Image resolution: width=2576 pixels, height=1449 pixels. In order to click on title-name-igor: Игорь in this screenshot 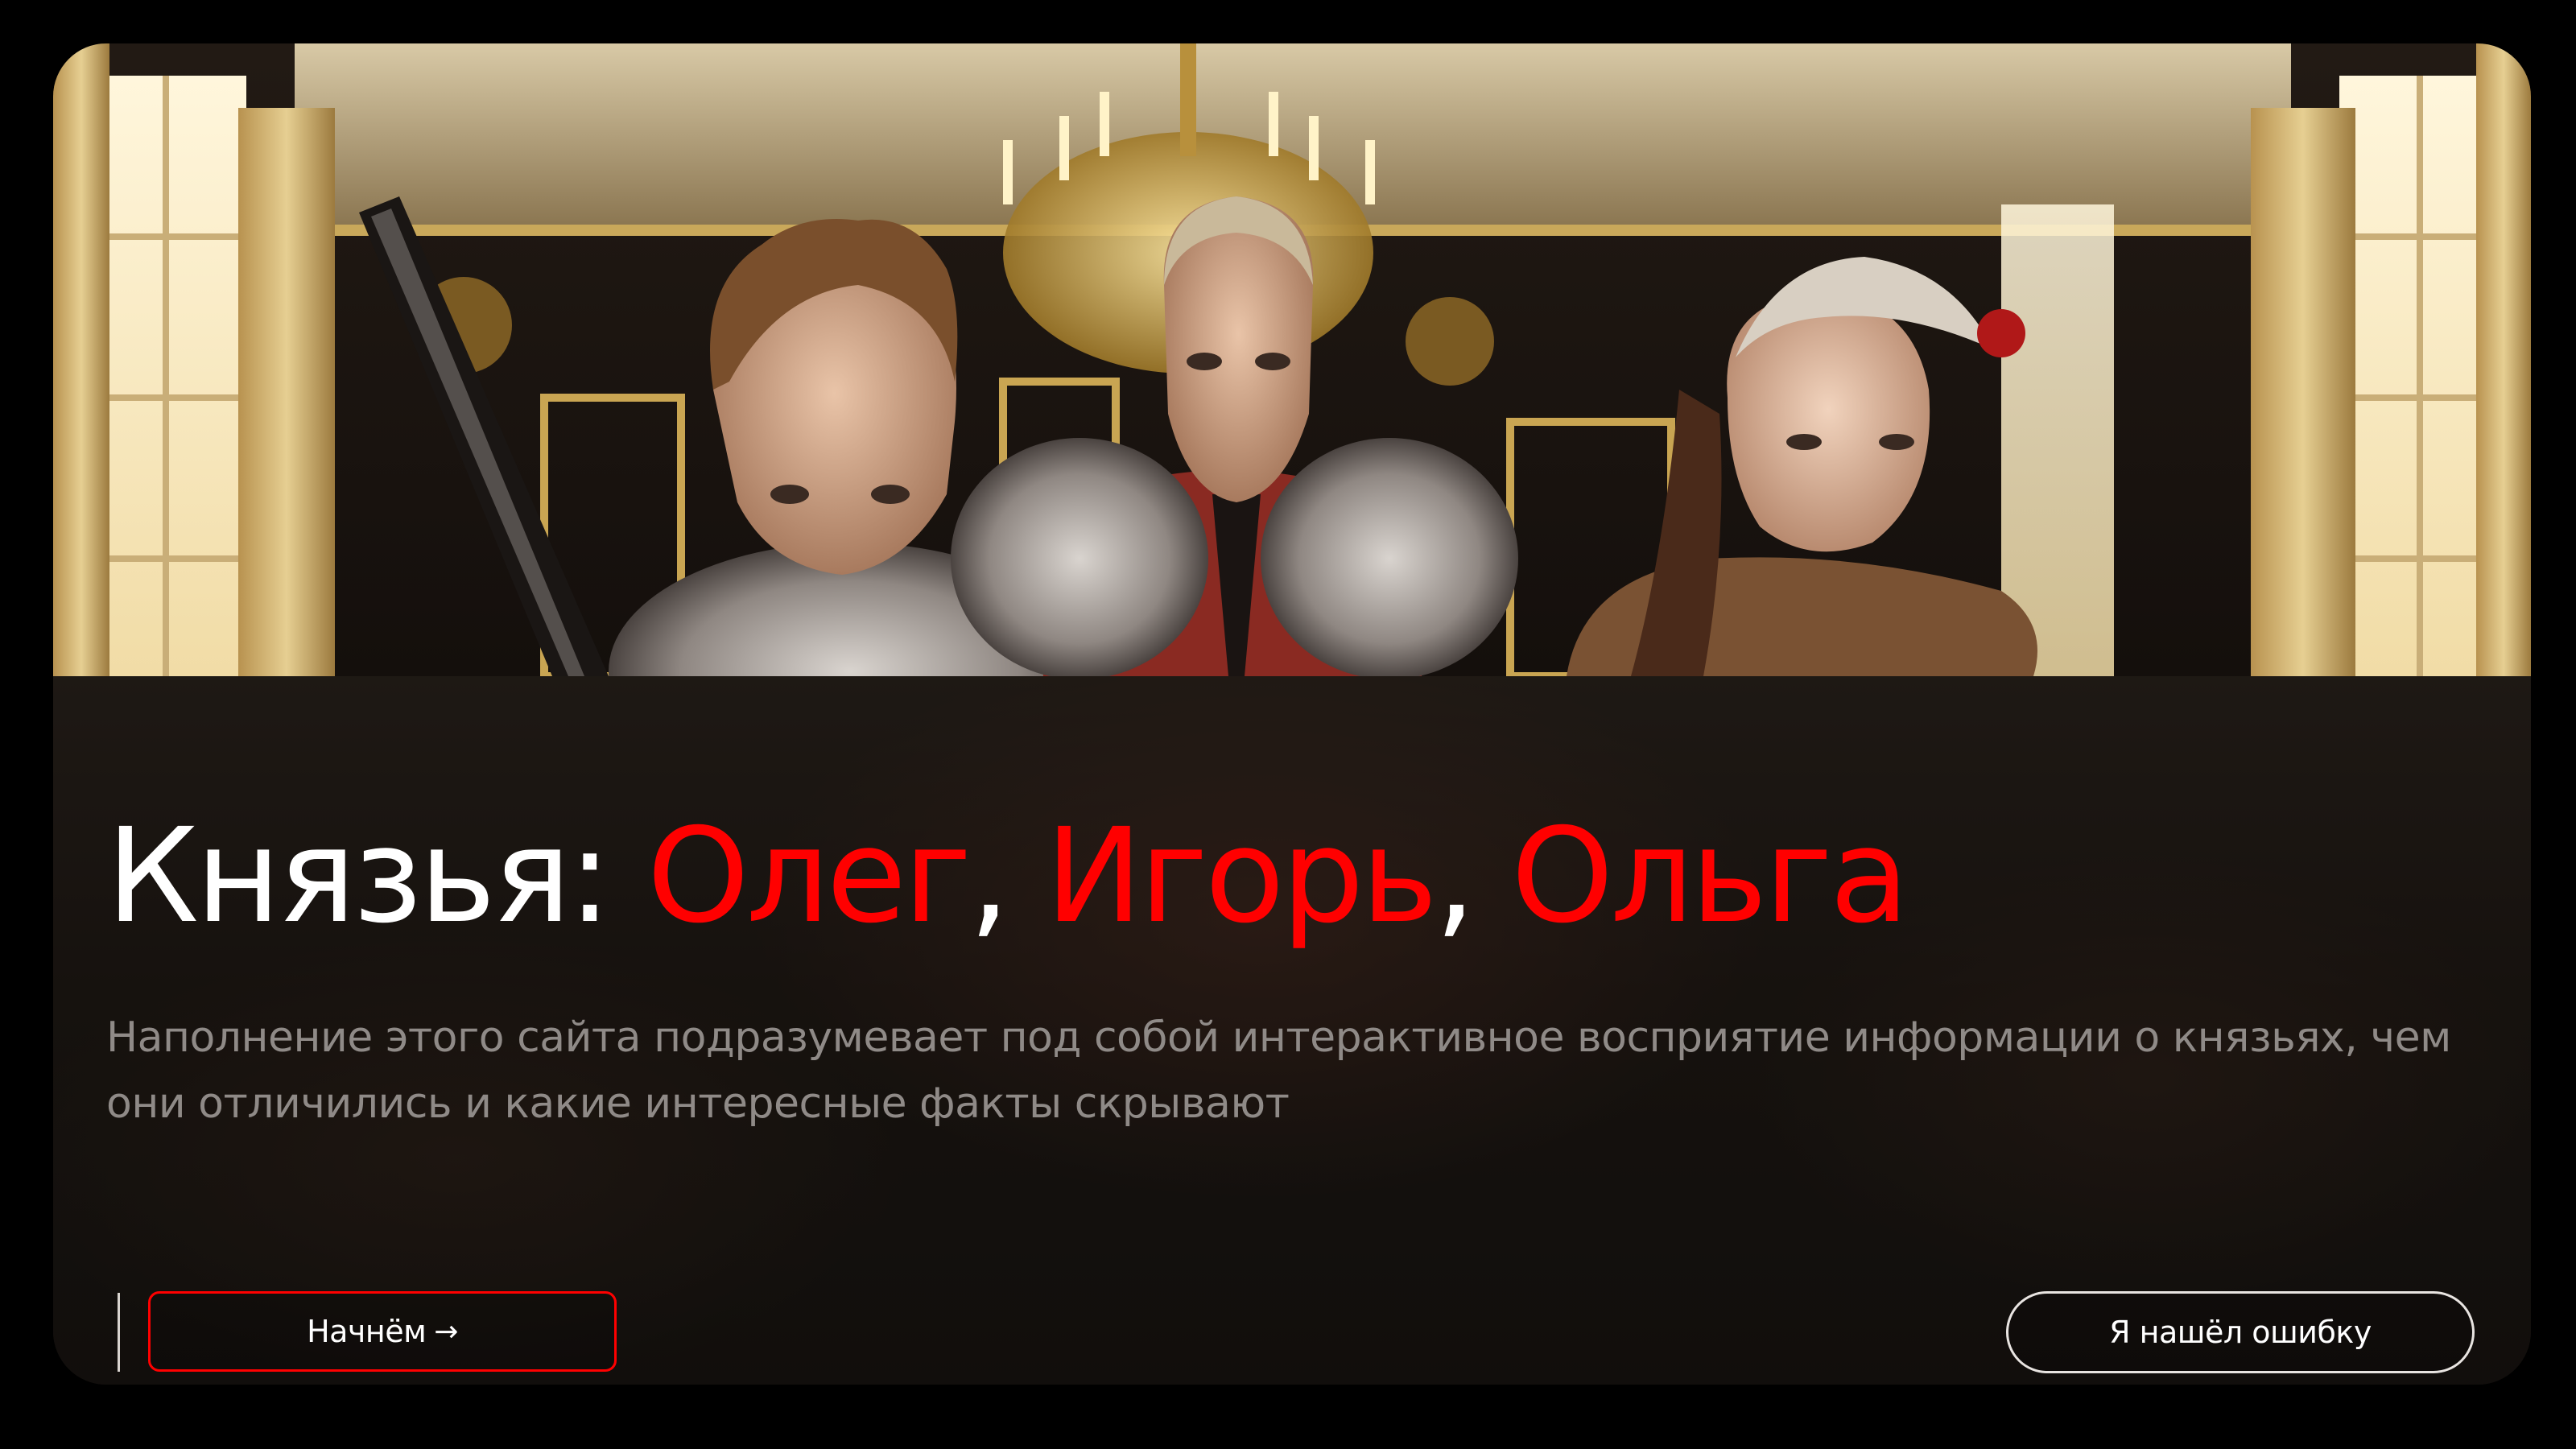, I will do `click(1241, 876)`.